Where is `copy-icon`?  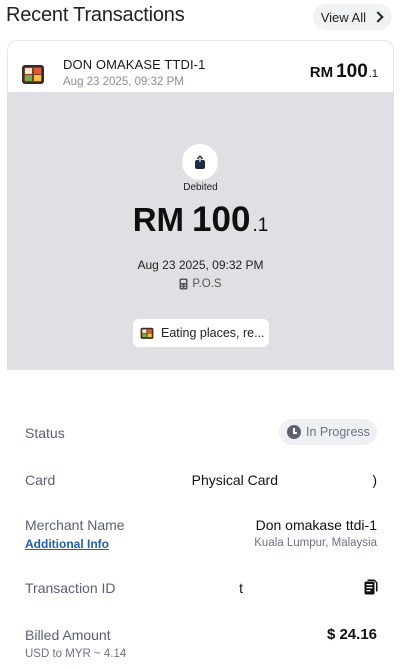 copy-icon is located at coordinates (371, 587).